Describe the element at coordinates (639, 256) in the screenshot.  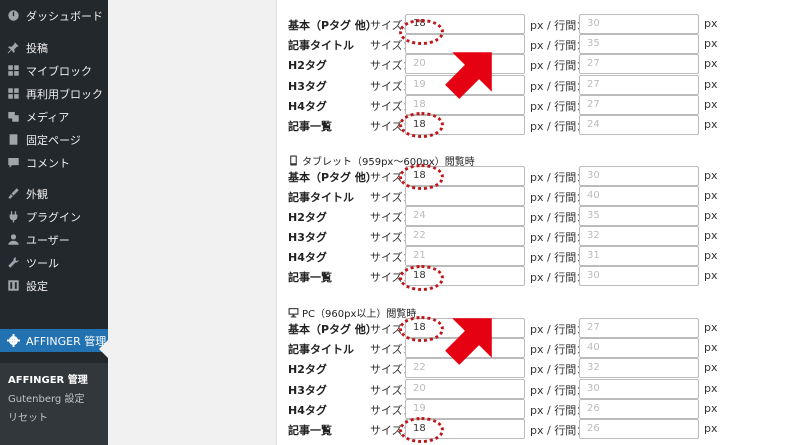
I see `line-height-input: 31` at that location.